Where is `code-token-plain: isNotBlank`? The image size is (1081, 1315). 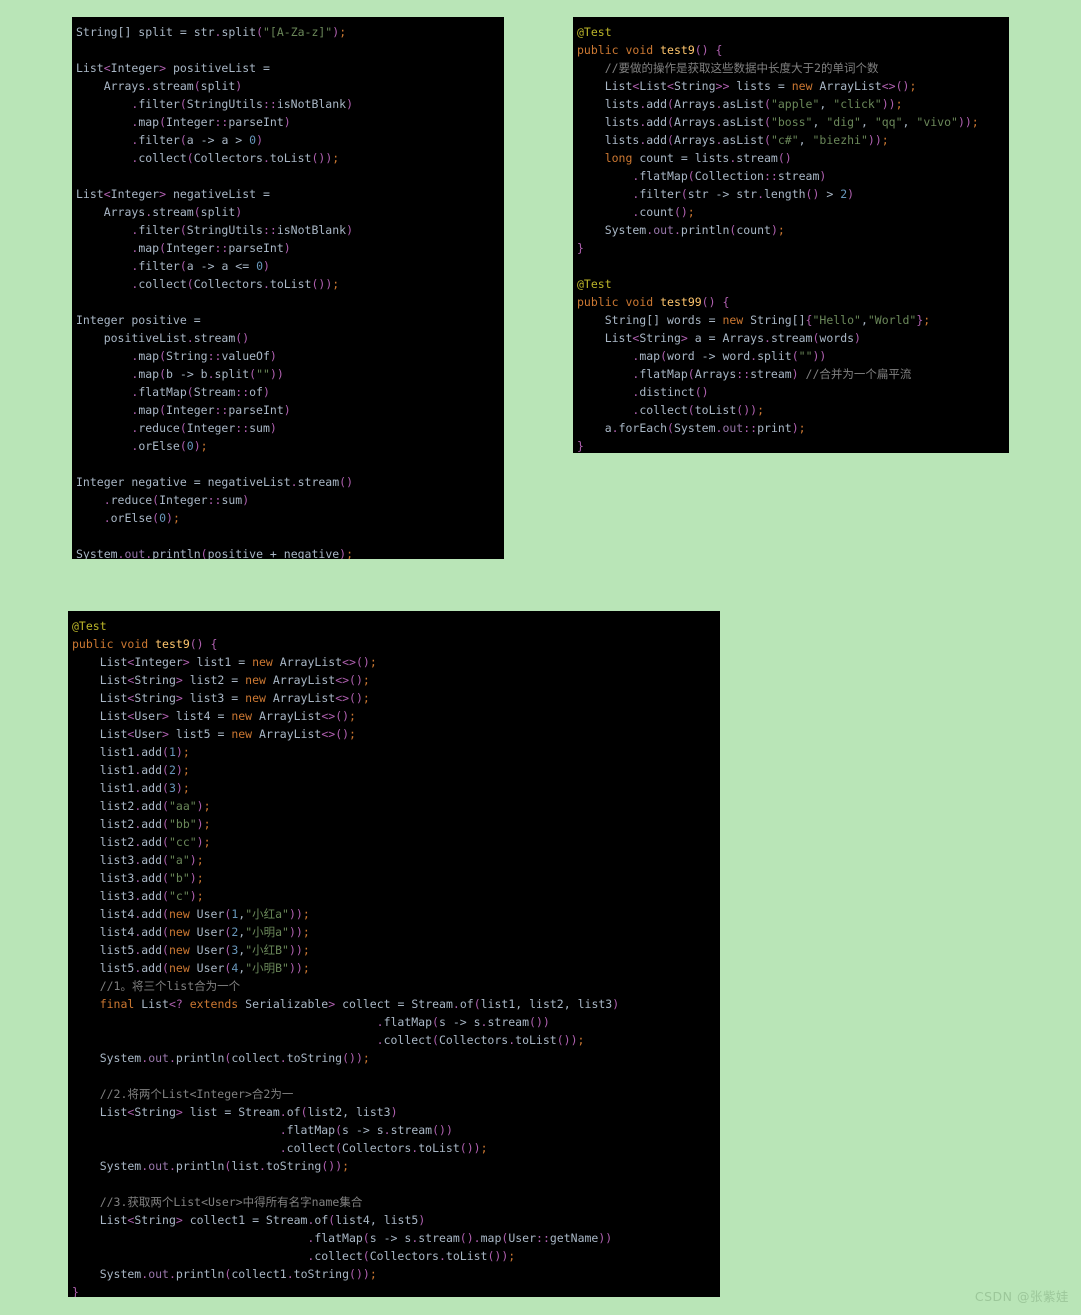 code-token-plain: isNotBlank is located at coordinates (311, 230).